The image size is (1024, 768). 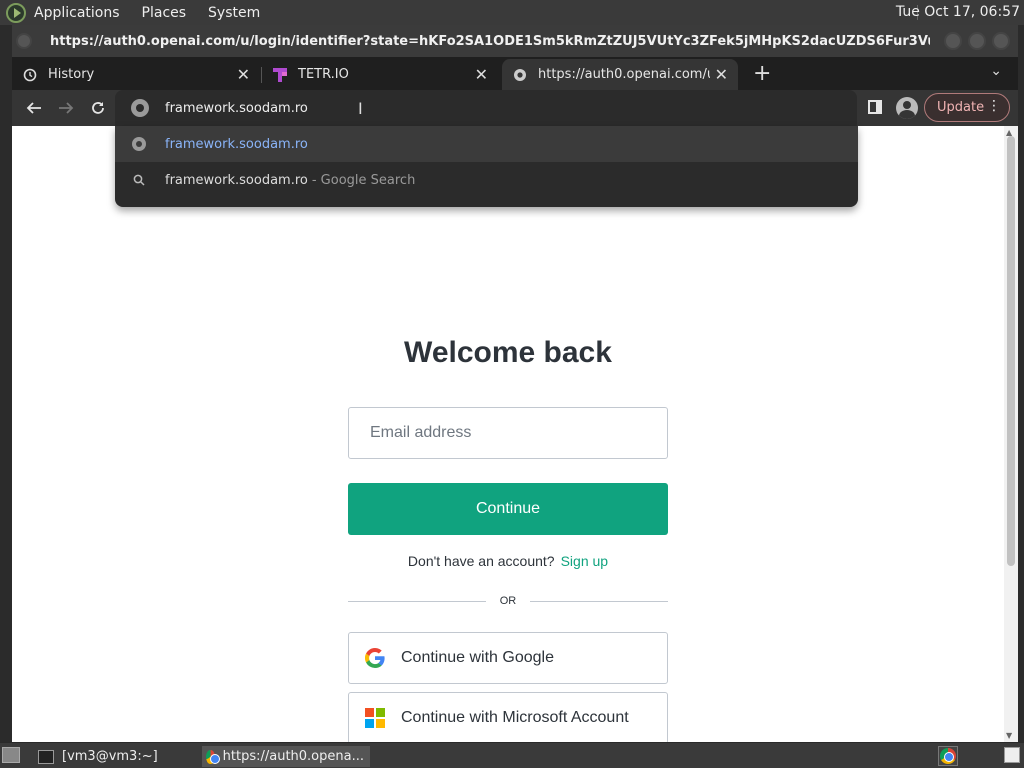 I want to click on suggestion-item: framework.soodam.ro - Google Search, so click(x=486, y=180).